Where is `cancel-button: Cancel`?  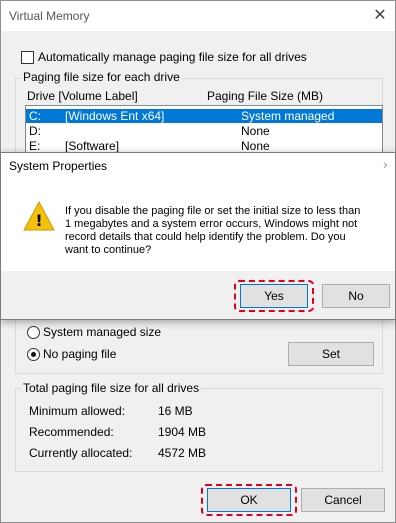 cancel-button: Cancel is located at coordinates (343, 500).